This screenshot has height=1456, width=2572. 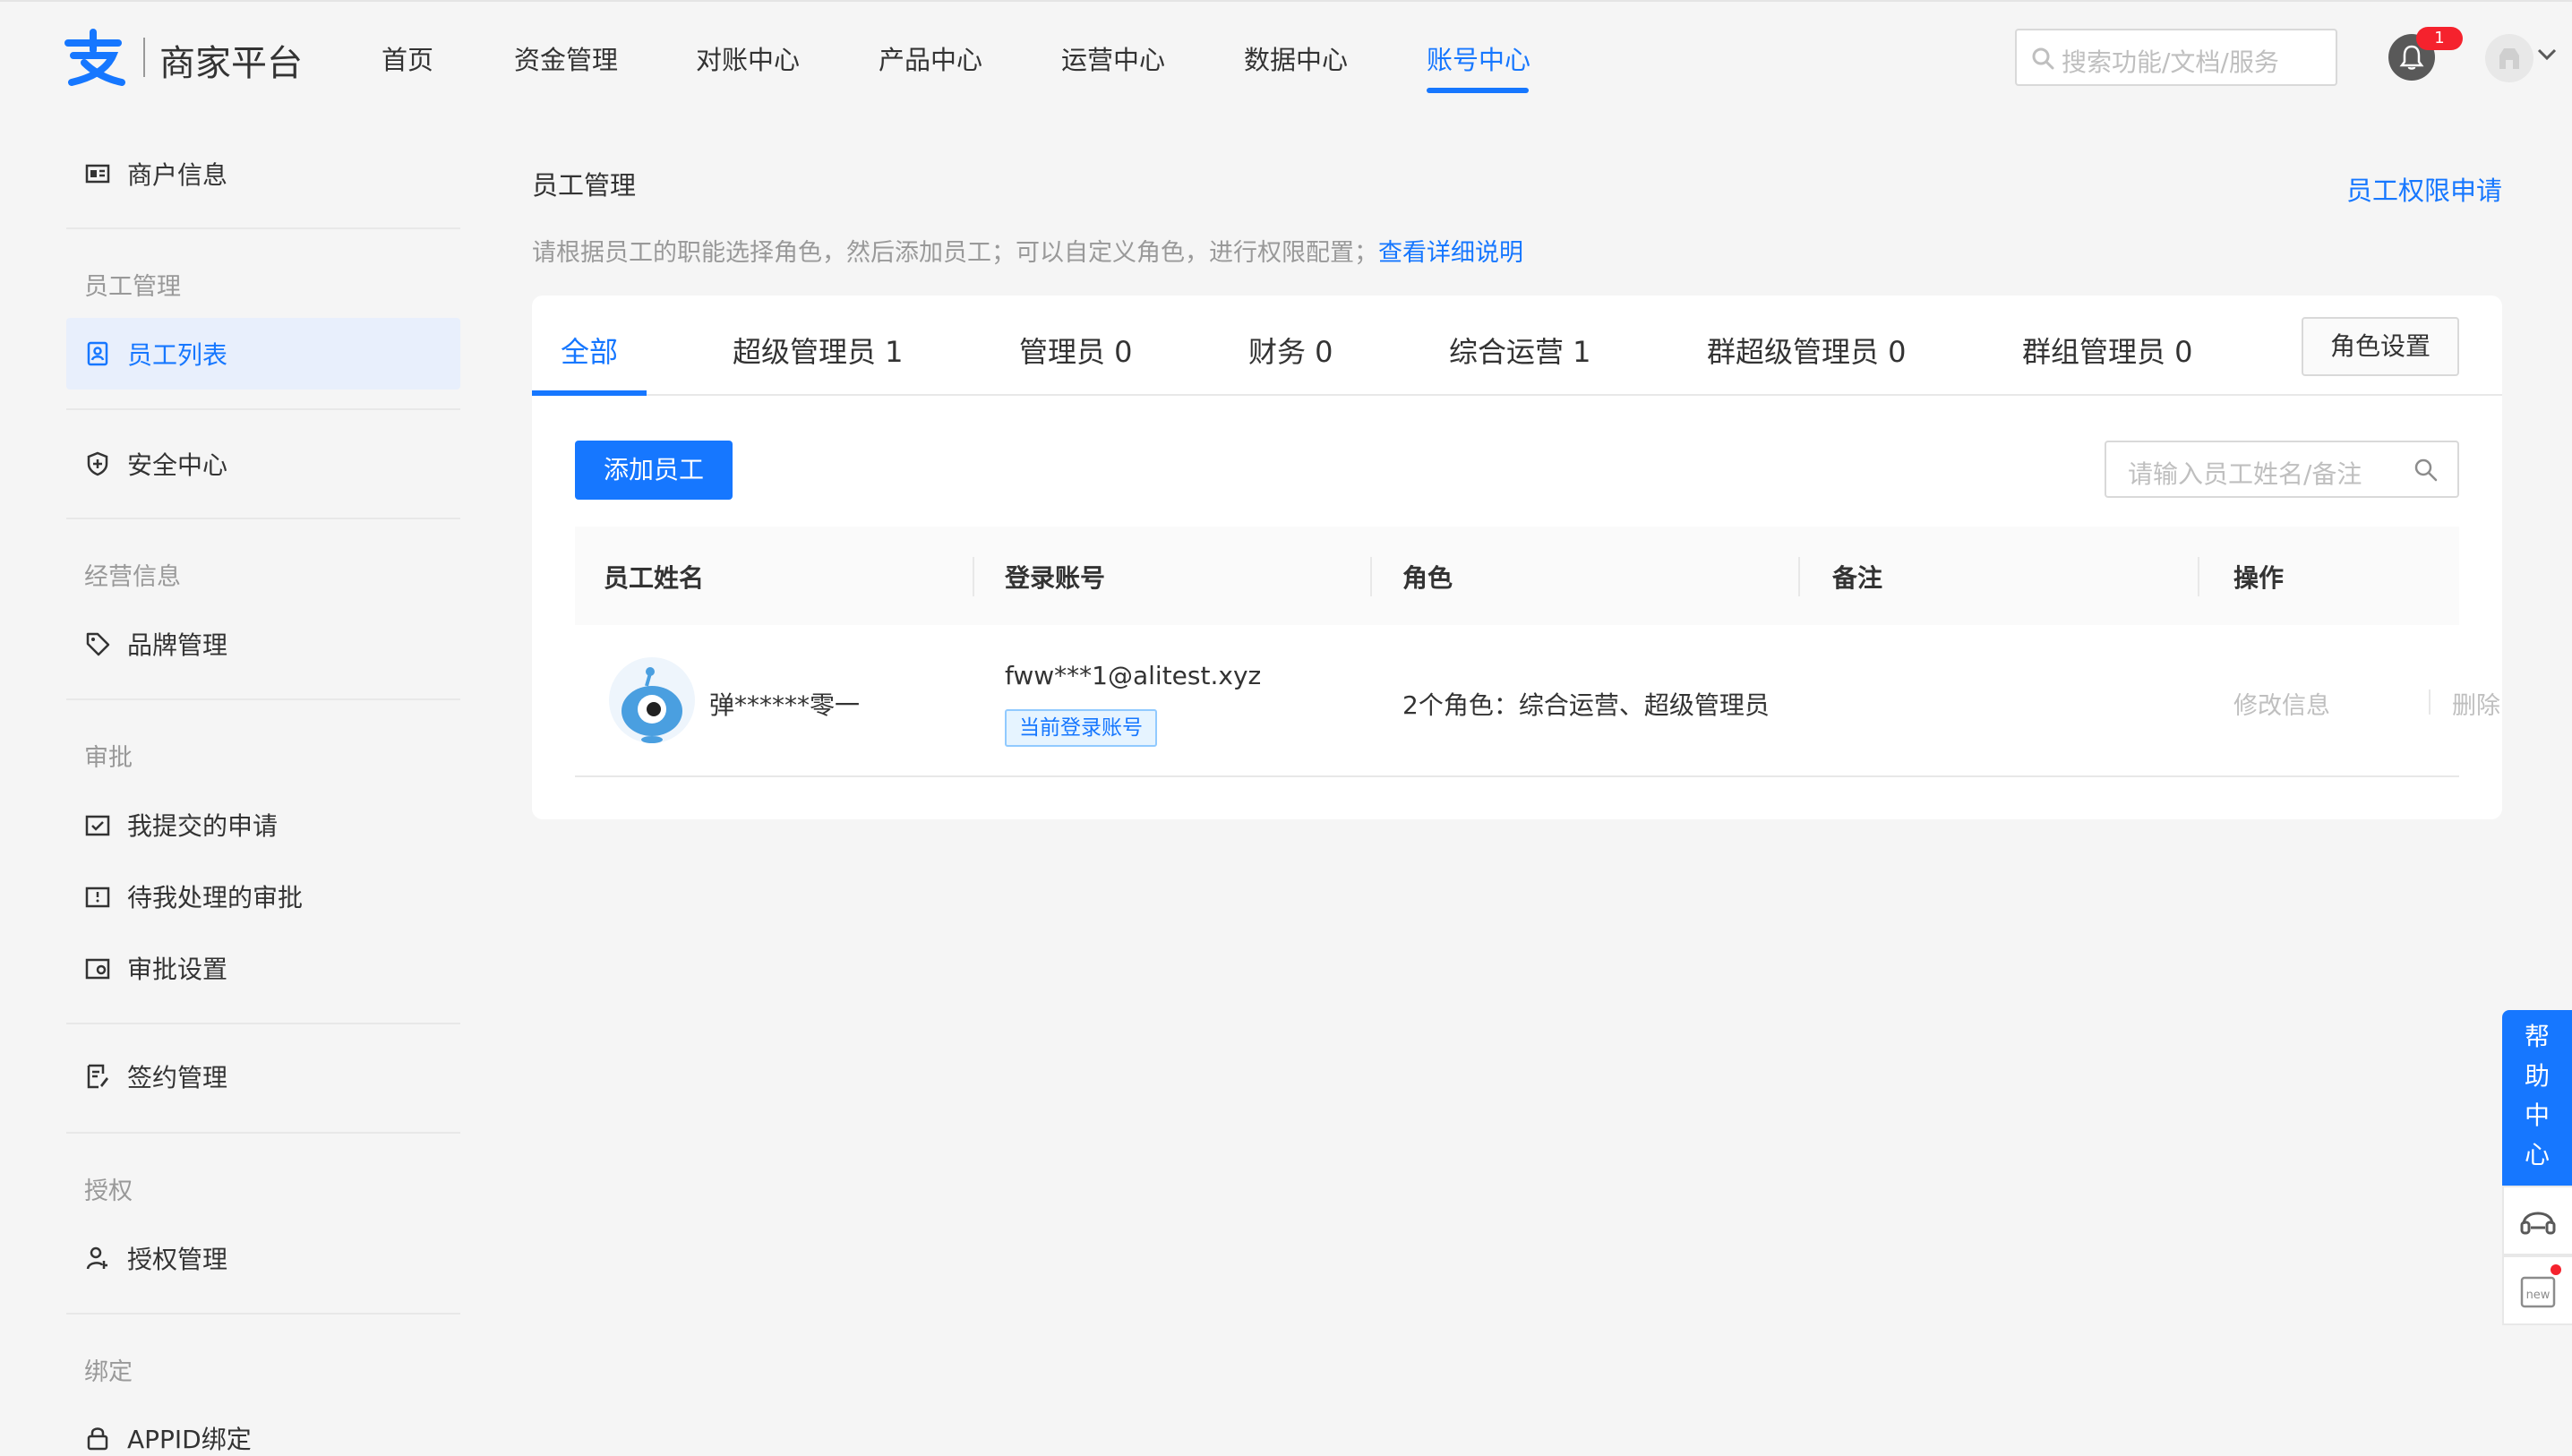 What do you see at coordinates (1520, 350) in the screenshot?
I see `tab-operations: 综合运营 1` at bounding box center [1520, 350].